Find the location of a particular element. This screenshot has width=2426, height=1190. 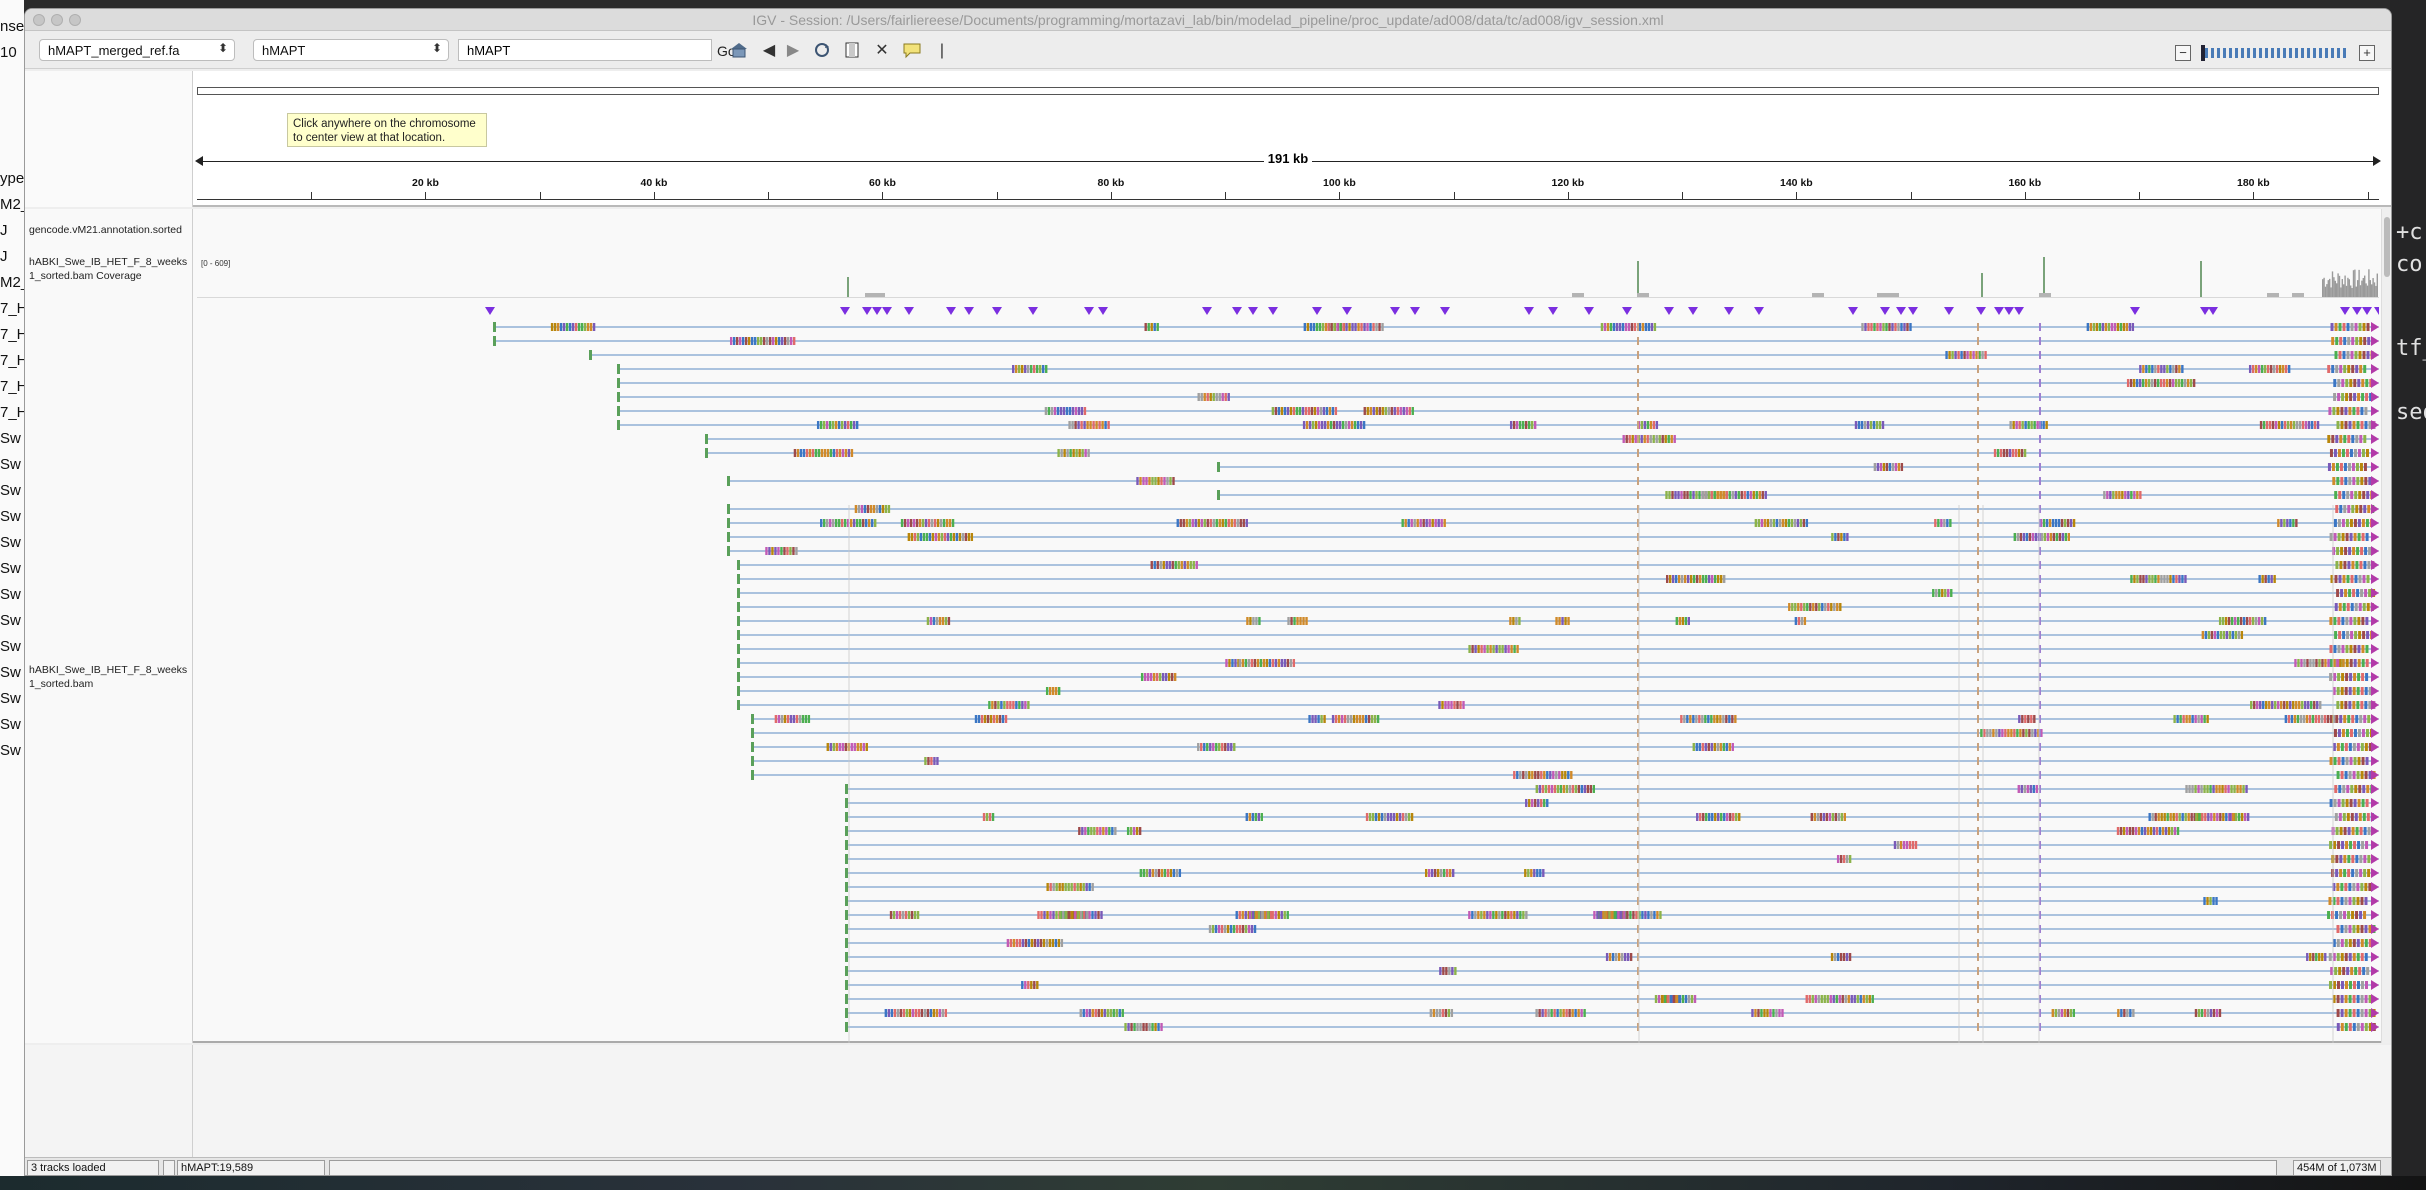

alignment-track-name-2: 1_sorted.bam is located at coordinates (110, 684).